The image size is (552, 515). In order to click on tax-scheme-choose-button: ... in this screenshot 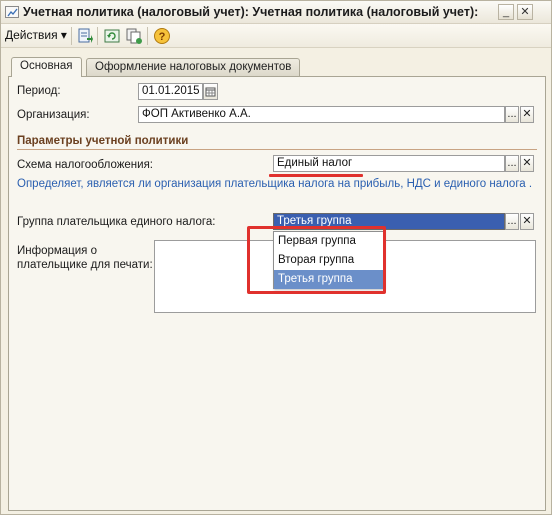, I will do `click(512, 163)`.